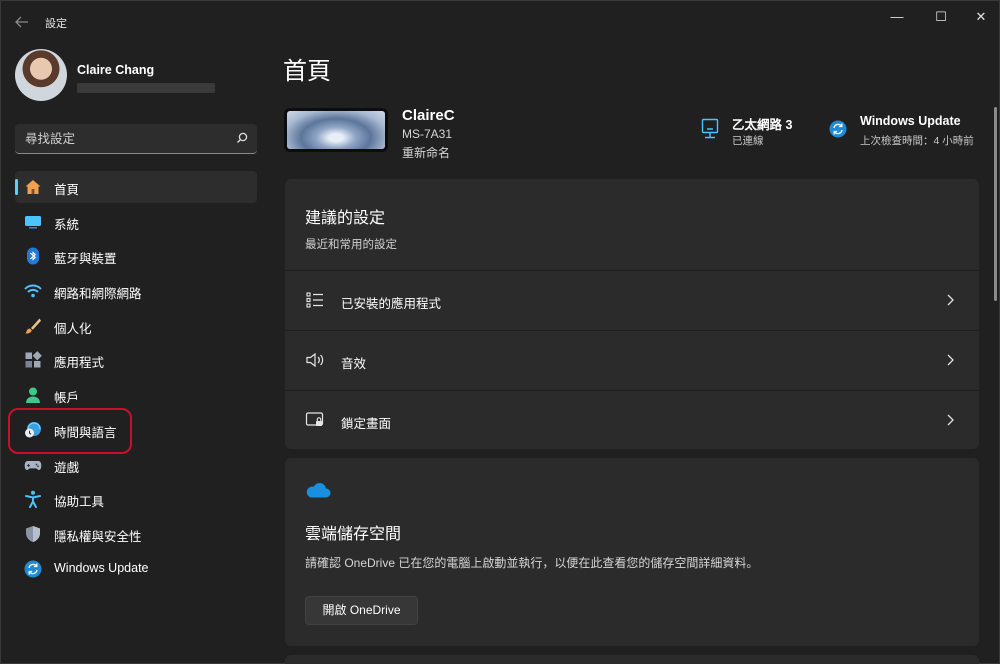  I want to click on gamepad-icon, so click(33, 465).